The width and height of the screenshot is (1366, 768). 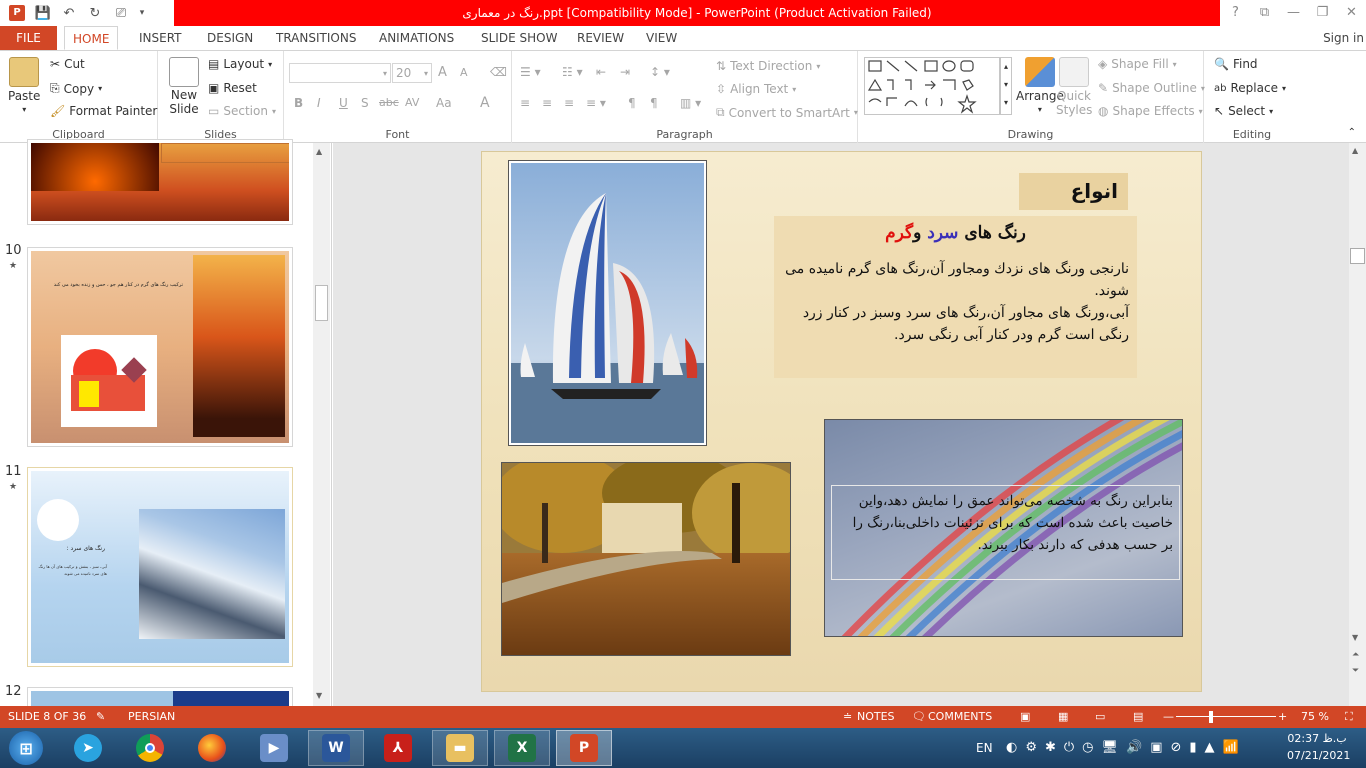 What do you see at coordinates (412, 73) in the screenshot?
I see `font-size-box: 20 ▾` at bounding box center [412, 73].